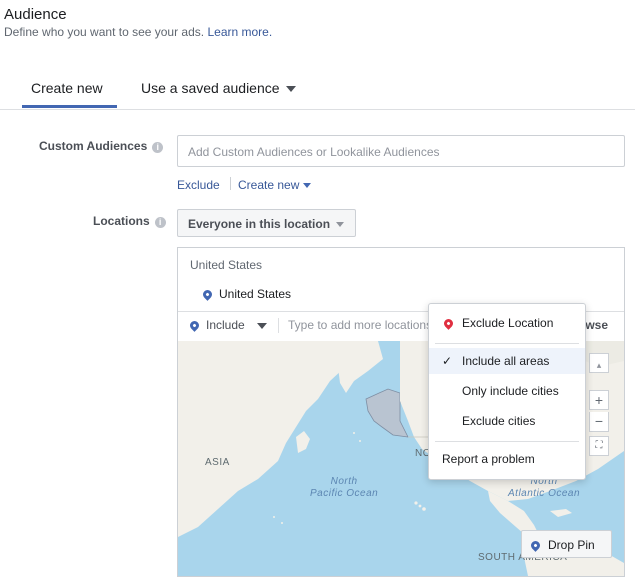  What do you see at coordinates (93, 146) in the screenshot?
I see `custom-audiences-label-text: Custom Audiences` at bounding box center [93, 146].